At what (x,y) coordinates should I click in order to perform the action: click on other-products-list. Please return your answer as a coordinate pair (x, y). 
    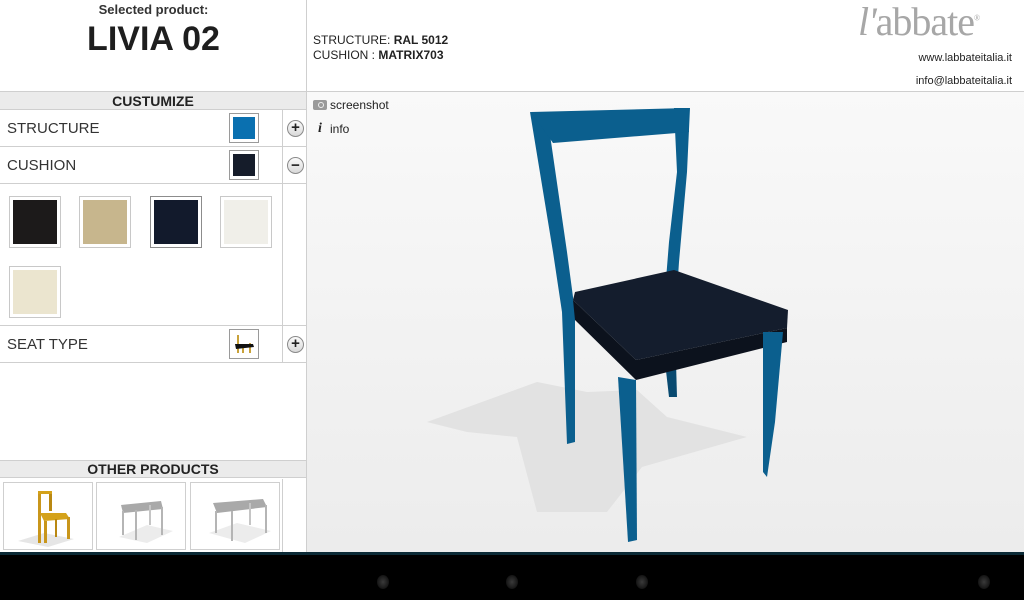
    Looking at the image, I should click on (153, 515).